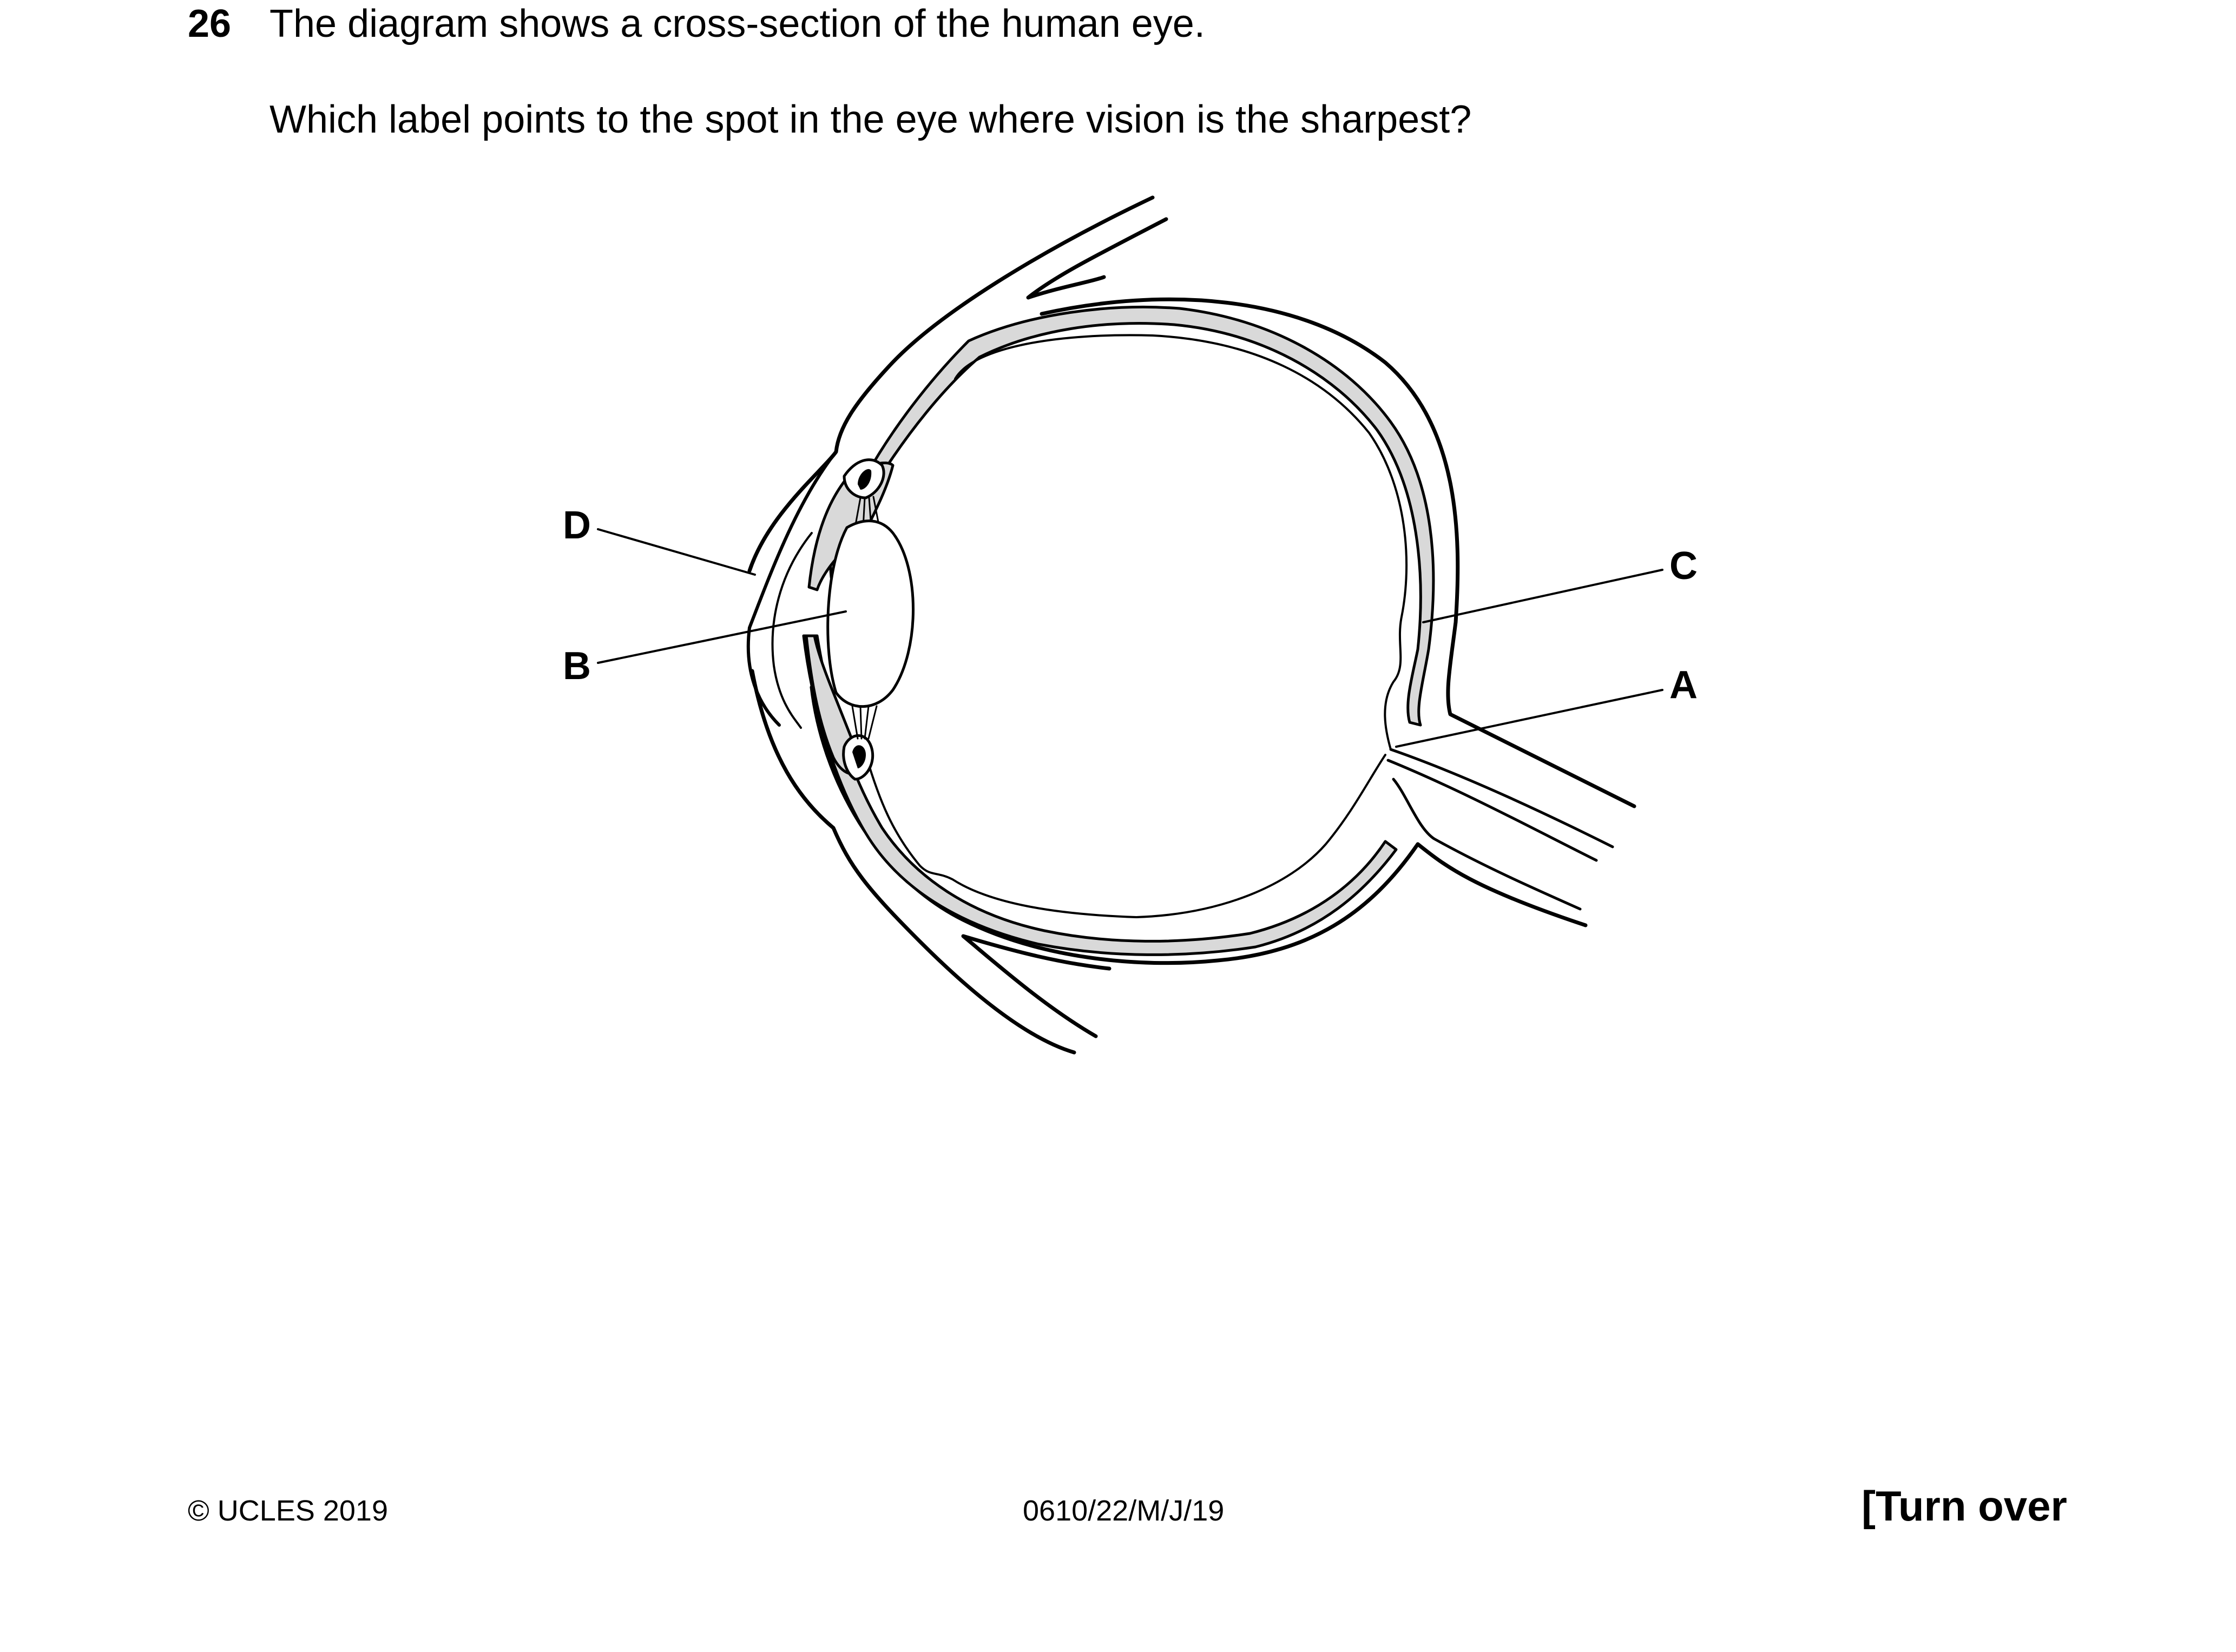  Describe the element at coordinates (288, 1511) in the screenshot. I see `footer-copyright: © UCLES 2019` at that location.